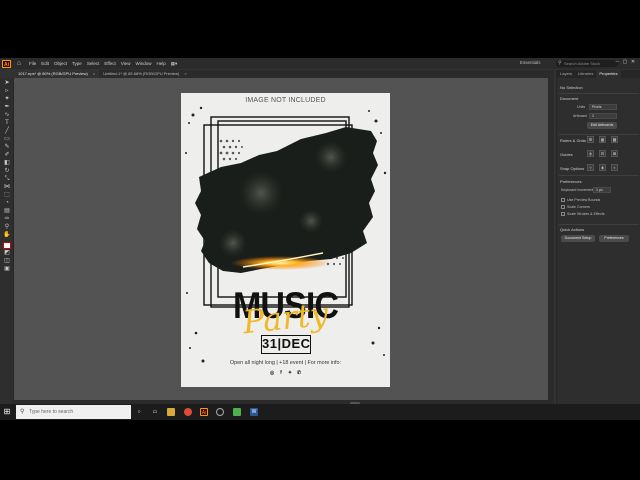 Image resolution: width=640 pixels, height=480 pixels. Describe the element at coordinates (590, 153) in the screenshot. I see `show-guides-icon: ╪` at that location.